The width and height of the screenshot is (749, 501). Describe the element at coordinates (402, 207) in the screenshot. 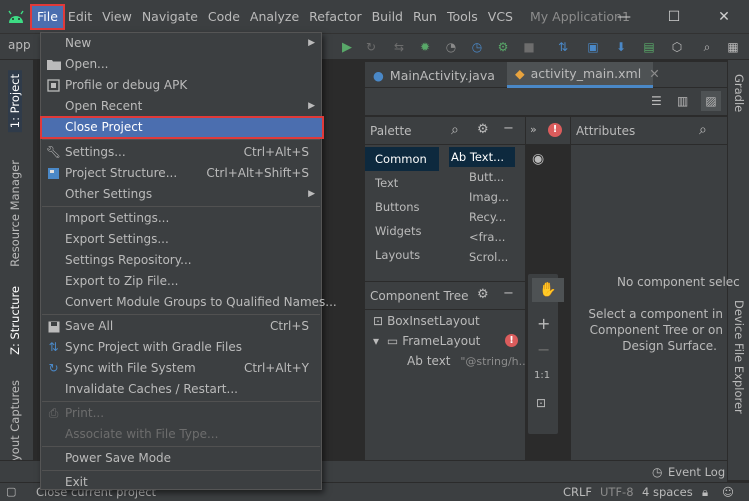

I see `palette-category-buttons: Buttons` at that location.